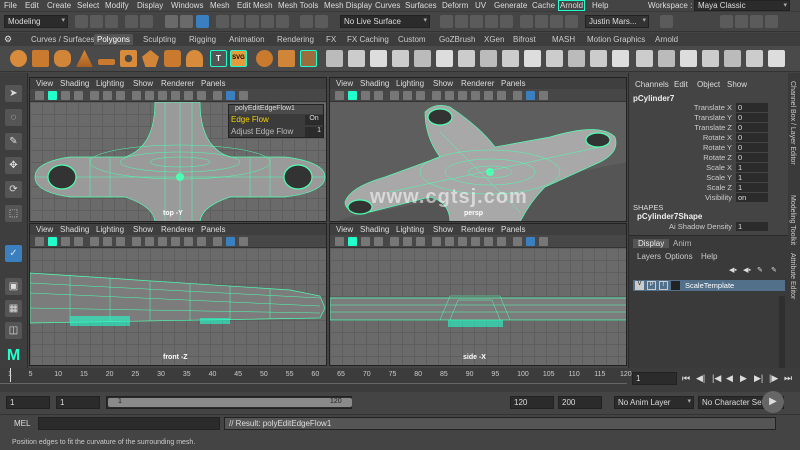  Describe the element at coordinates (264, 58) in the screenshot. I see `combine-icon` at that location.